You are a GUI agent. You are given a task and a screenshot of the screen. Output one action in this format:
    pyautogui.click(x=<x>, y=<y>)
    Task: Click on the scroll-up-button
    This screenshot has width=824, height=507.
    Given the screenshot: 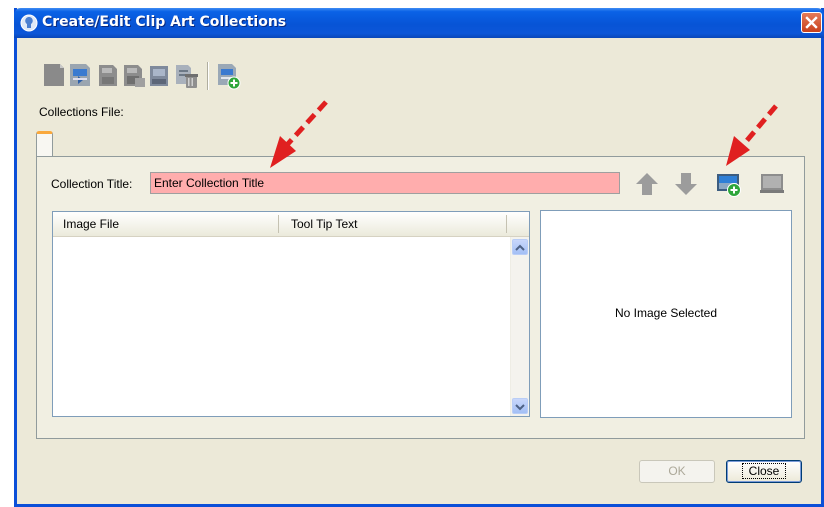 What is the action you would take?
    pyautogui.click(x=520, y=247)
    